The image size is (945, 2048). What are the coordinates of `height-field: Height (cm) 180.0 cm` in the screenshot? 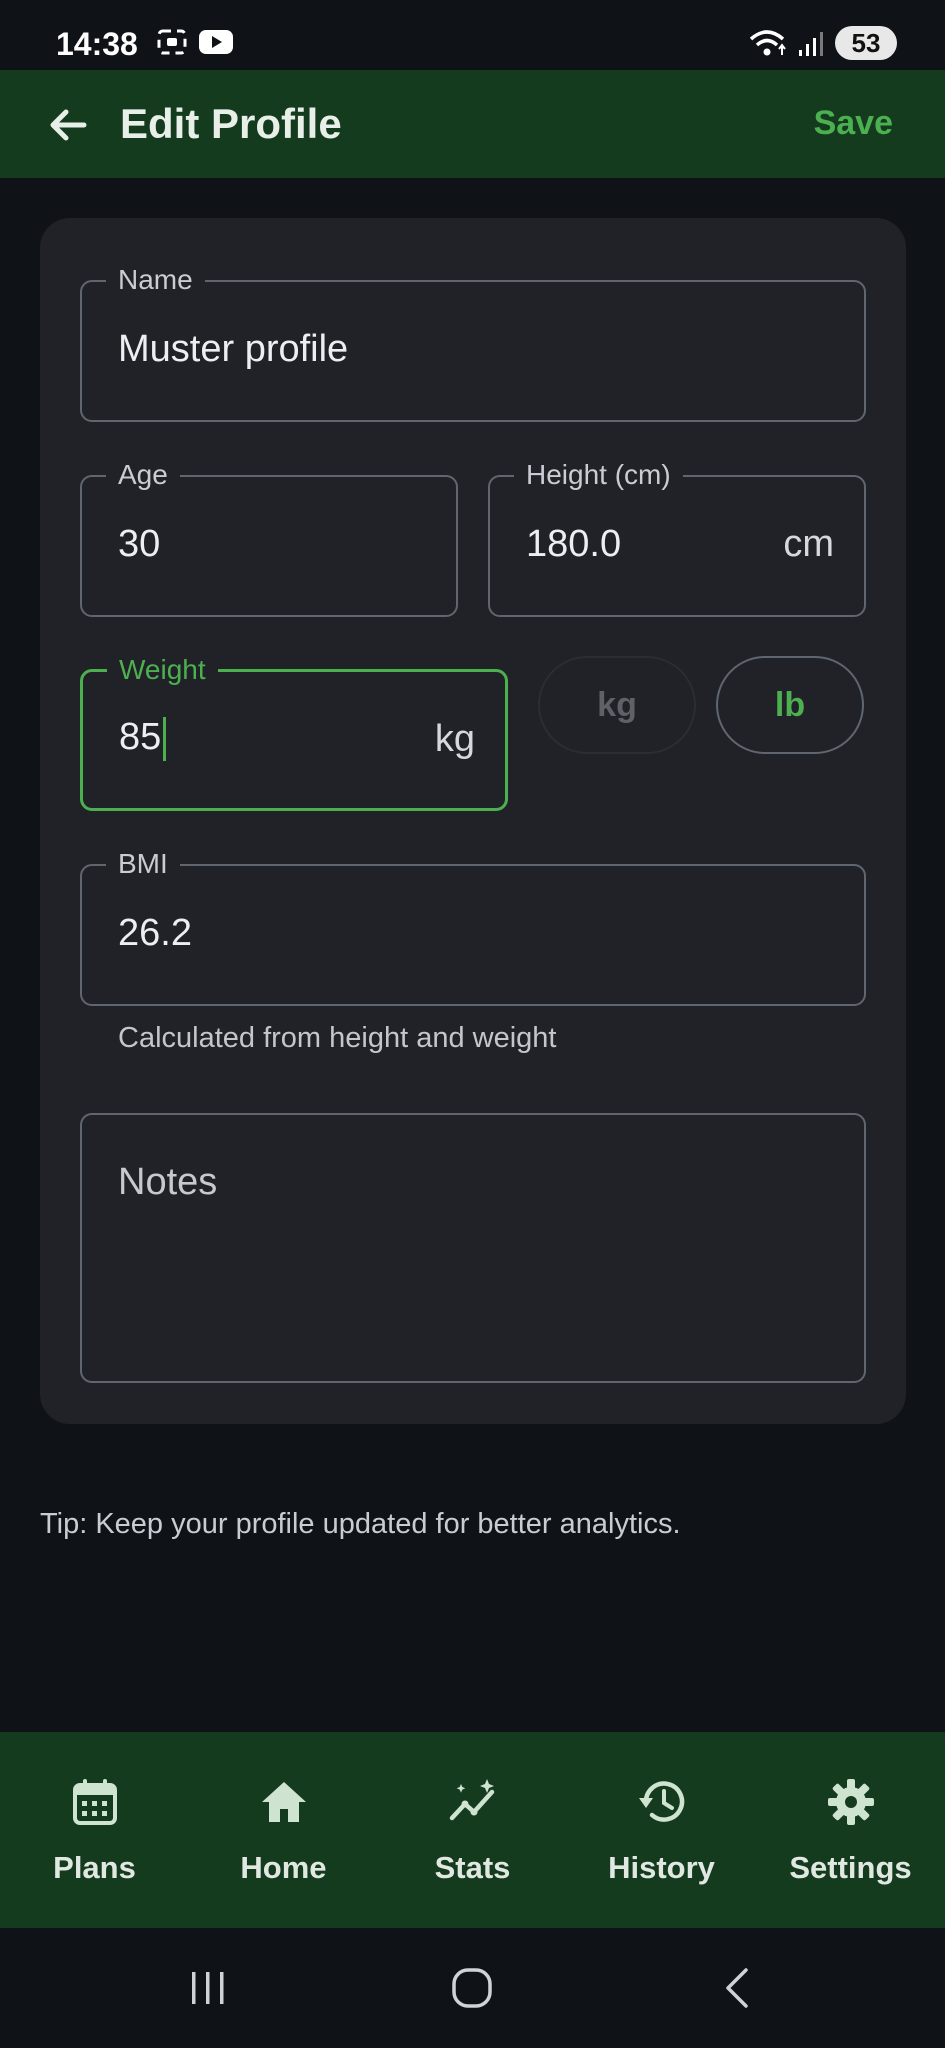 It's located at (677, 537).